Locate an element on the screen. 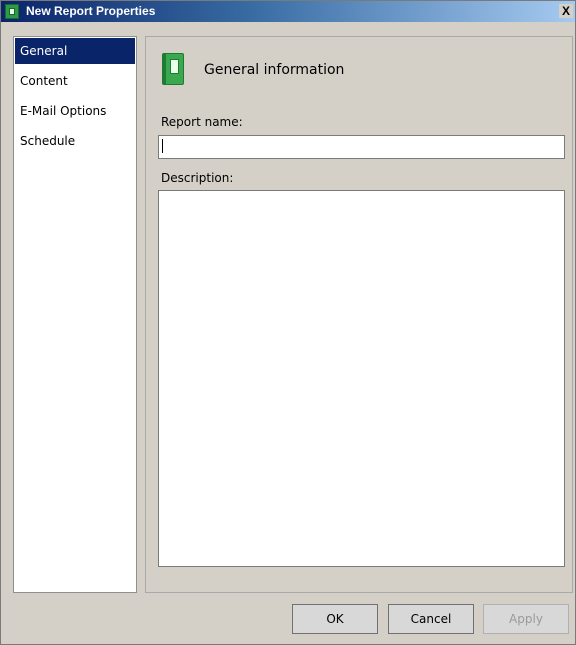 This screenshot has width=576, height=645. section-title: General information is located at coordinates (274, 70).